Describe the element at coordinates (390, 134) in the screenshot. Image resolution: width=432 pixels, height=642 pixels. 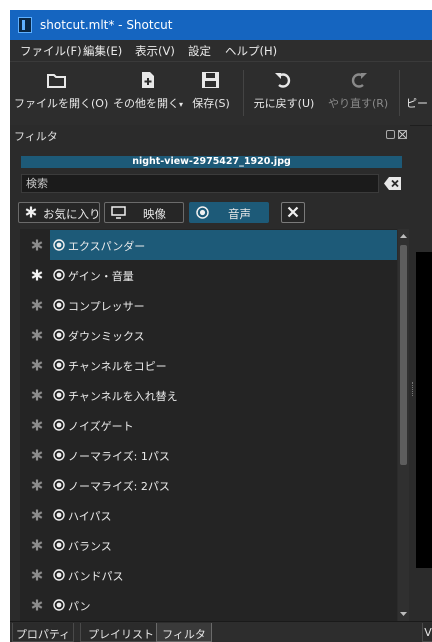
I see `float-panel-icon` at that location.